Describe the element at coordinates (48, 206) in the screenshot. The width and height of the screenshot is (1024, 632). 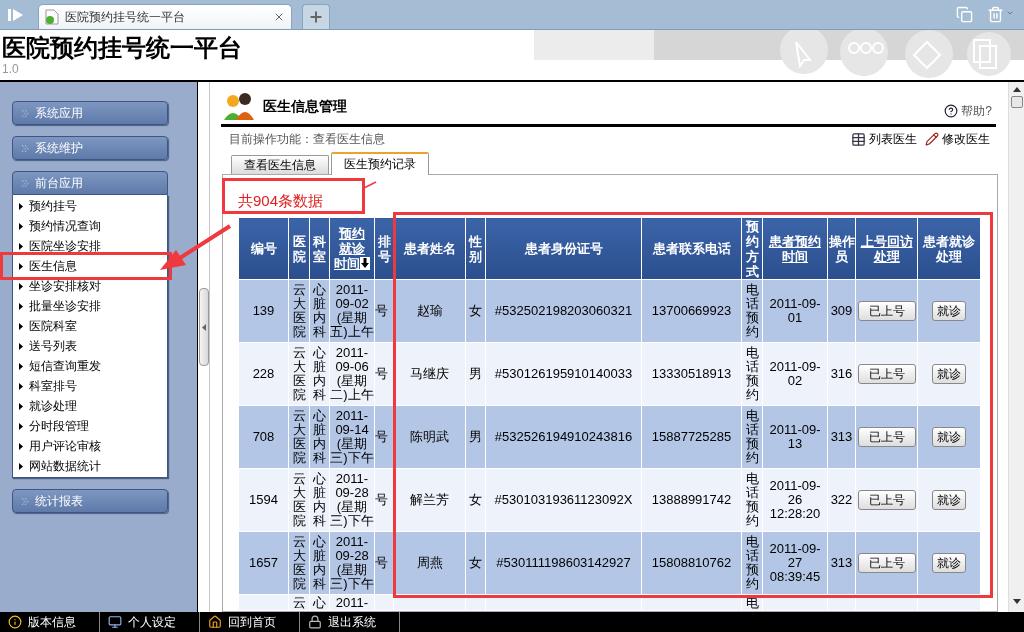
I see `menu-item: 预约挂号` at that location.